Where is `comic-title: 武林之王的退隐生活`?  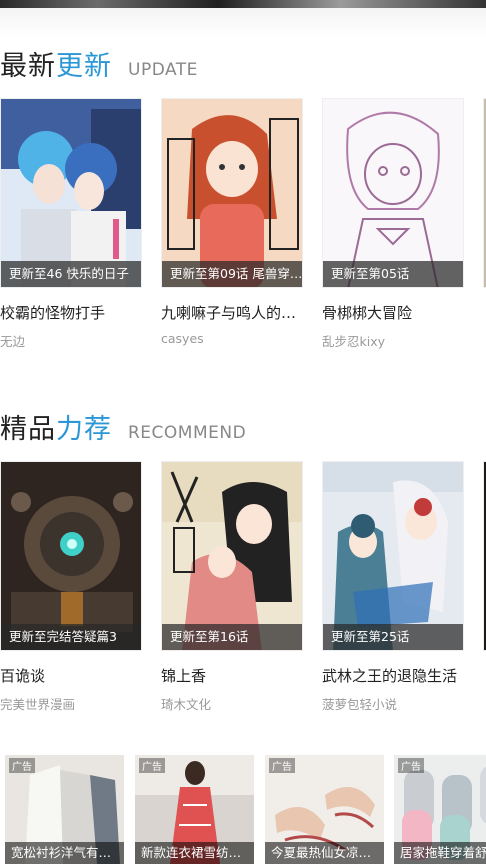 comic-title: 武林之王的退隐生活 is located at coordinates (393, 675).